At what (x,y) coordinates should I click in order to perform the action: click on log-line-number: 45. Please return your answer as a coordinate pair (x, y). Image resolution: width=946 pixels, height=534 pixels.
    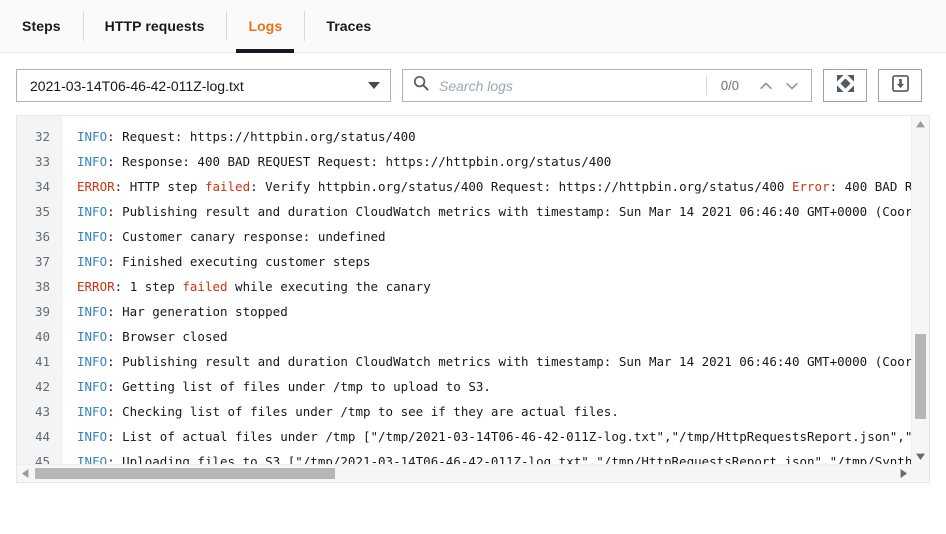
    Looking at the image, I should click on (40, 457).